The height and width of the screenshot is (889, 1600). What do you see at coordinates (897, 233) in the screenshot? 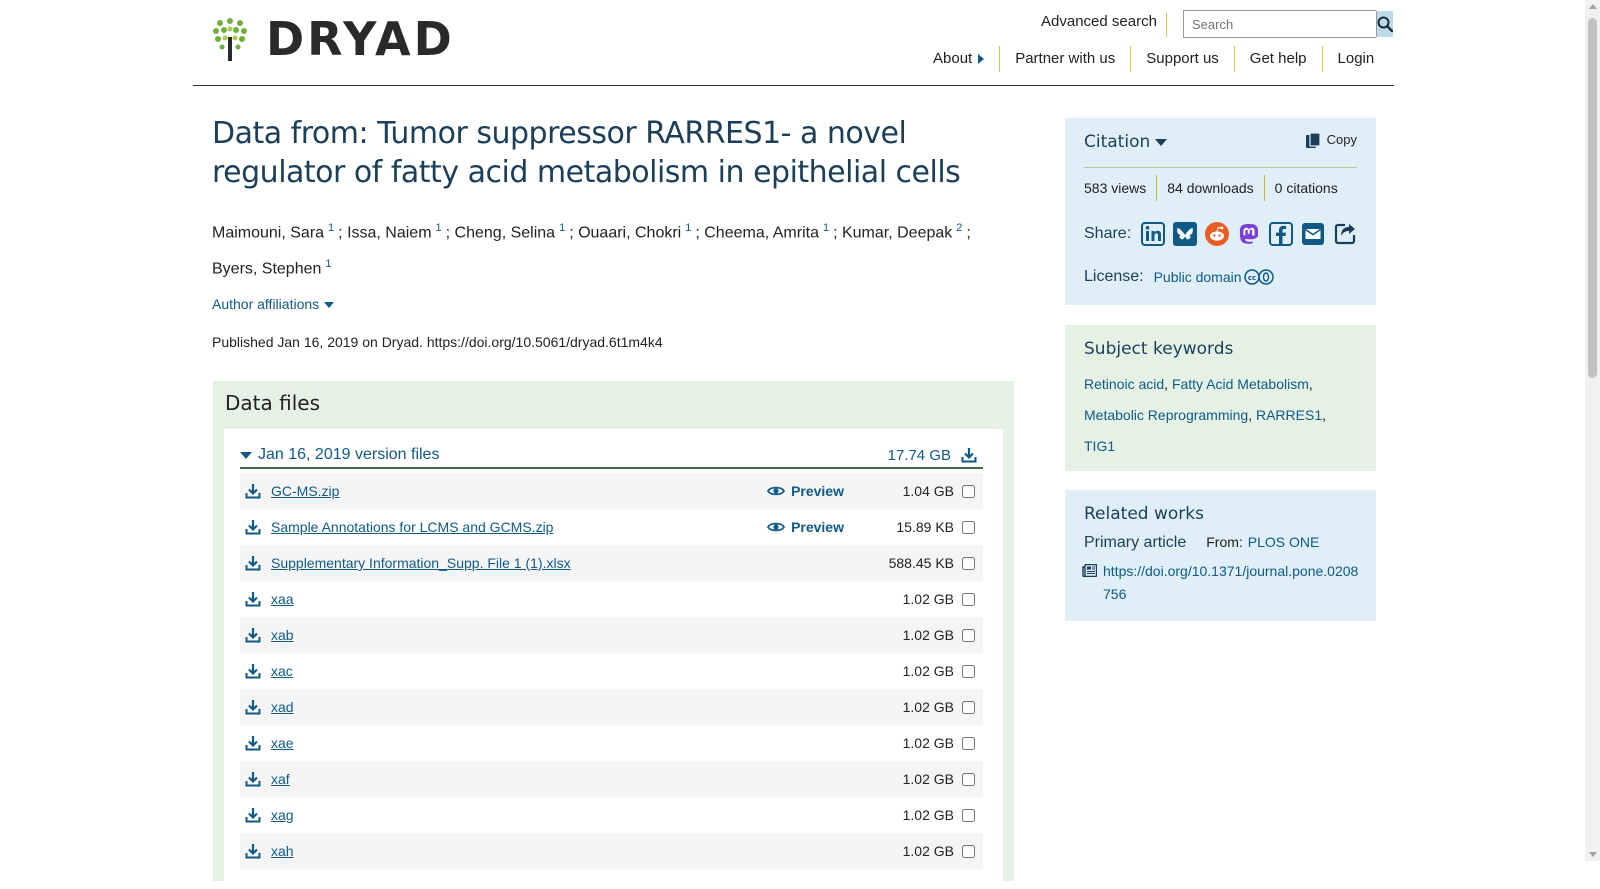
I see `author-name: Kumar, Deepak` at bounding box center [897, 233].